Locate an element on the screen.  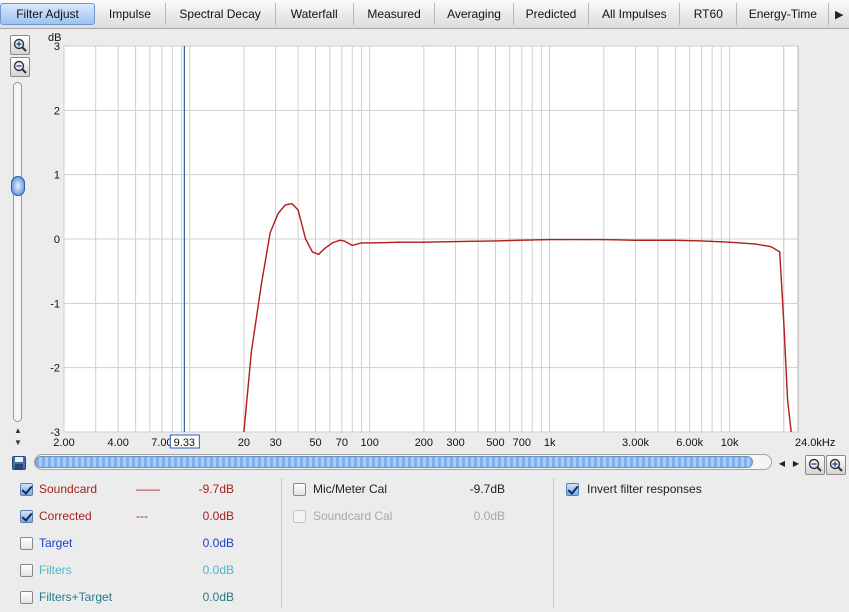
horizontal-zoom-in-button is located at coordinates (836, 465).